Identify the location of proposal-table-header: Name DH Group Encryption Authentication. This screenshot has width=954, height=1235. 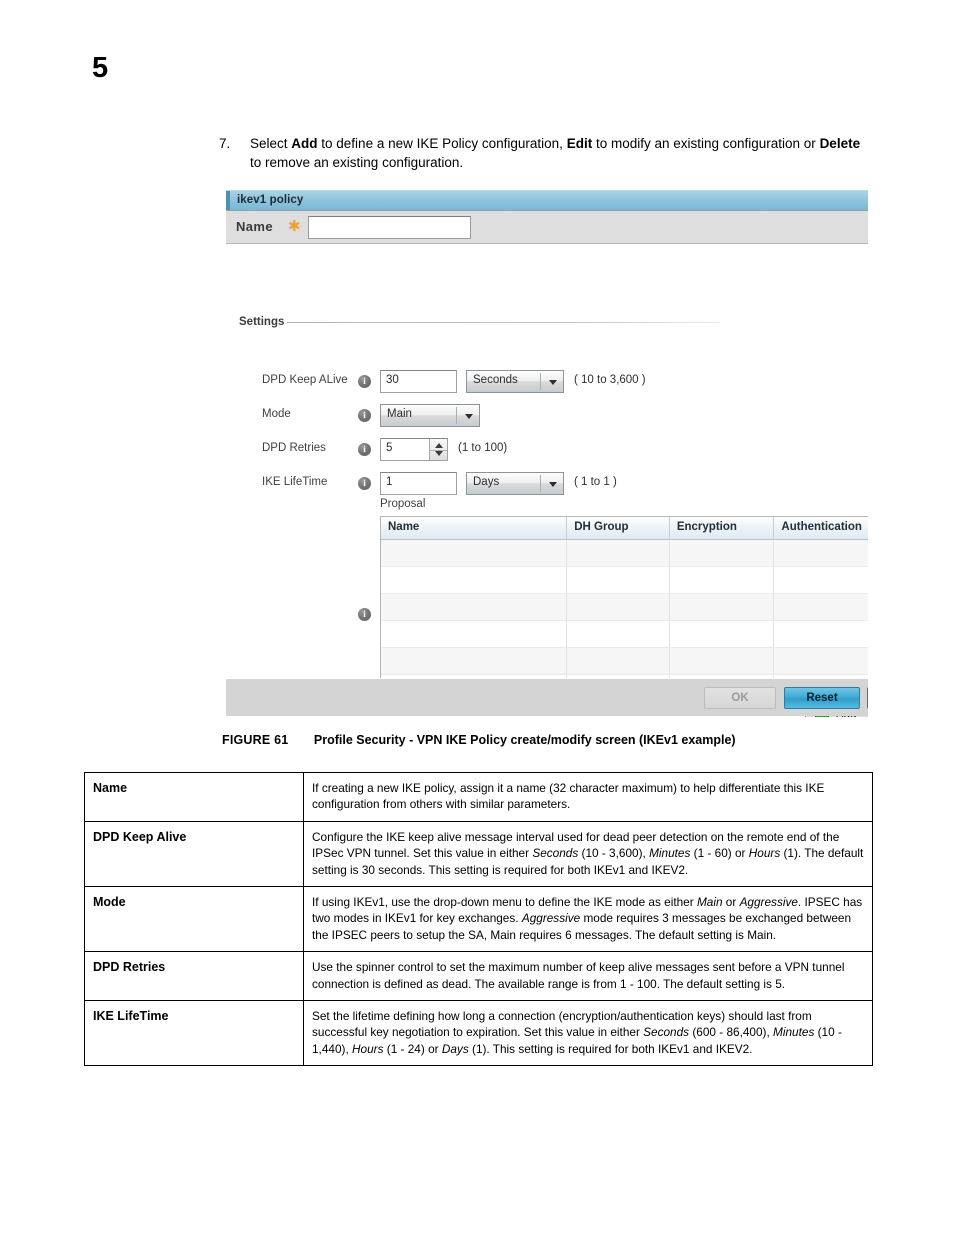
(624, 528).